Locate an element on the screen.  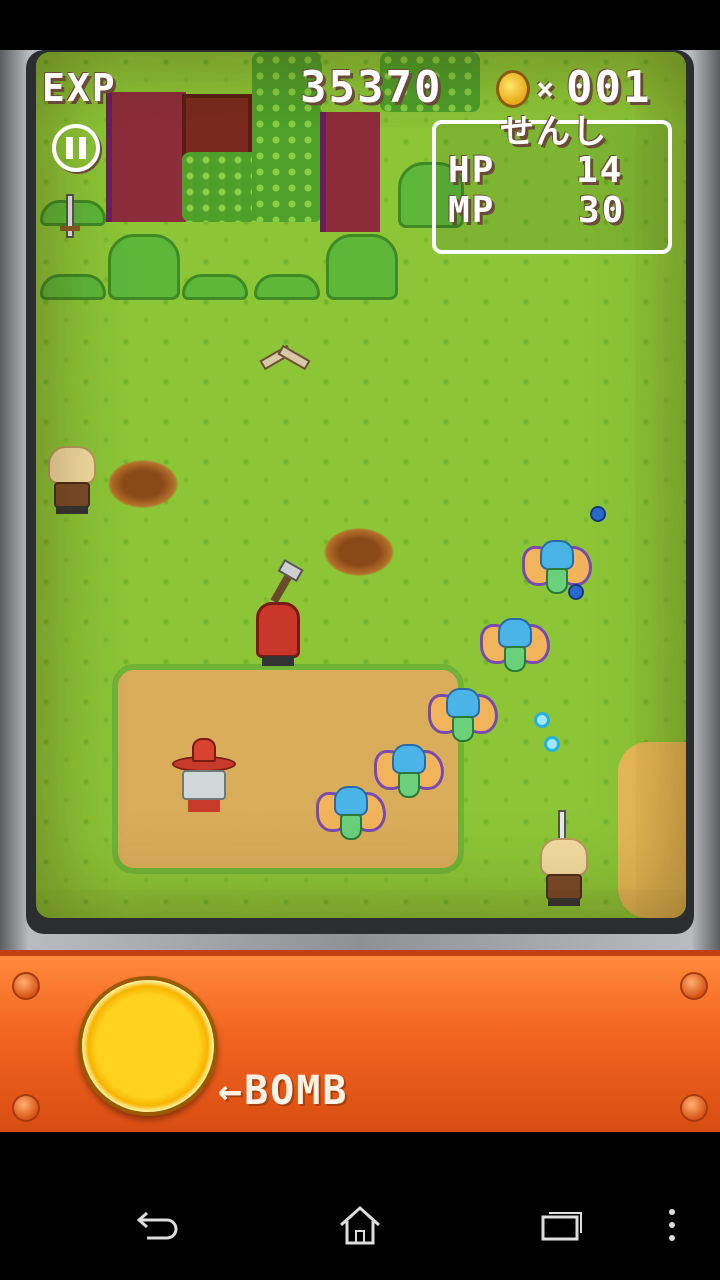
bomb-label: ←BOMB is located at coordinates (283, 1091).